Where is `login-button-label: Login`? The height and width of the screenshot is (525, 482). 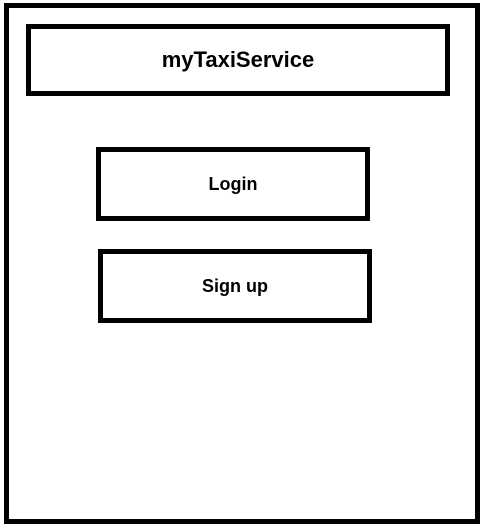 login-button-label: Login is located at coordinates (233, 183).